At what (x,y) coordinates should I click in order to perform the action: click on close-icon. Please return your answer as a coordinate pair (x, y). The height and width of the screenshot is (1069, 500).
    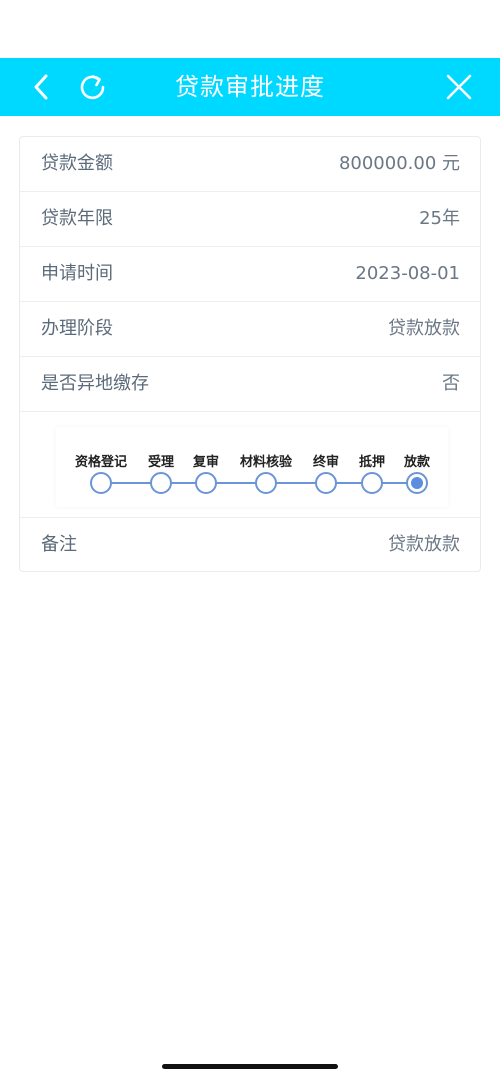
    Looking at the image, I should click on (459, 87).